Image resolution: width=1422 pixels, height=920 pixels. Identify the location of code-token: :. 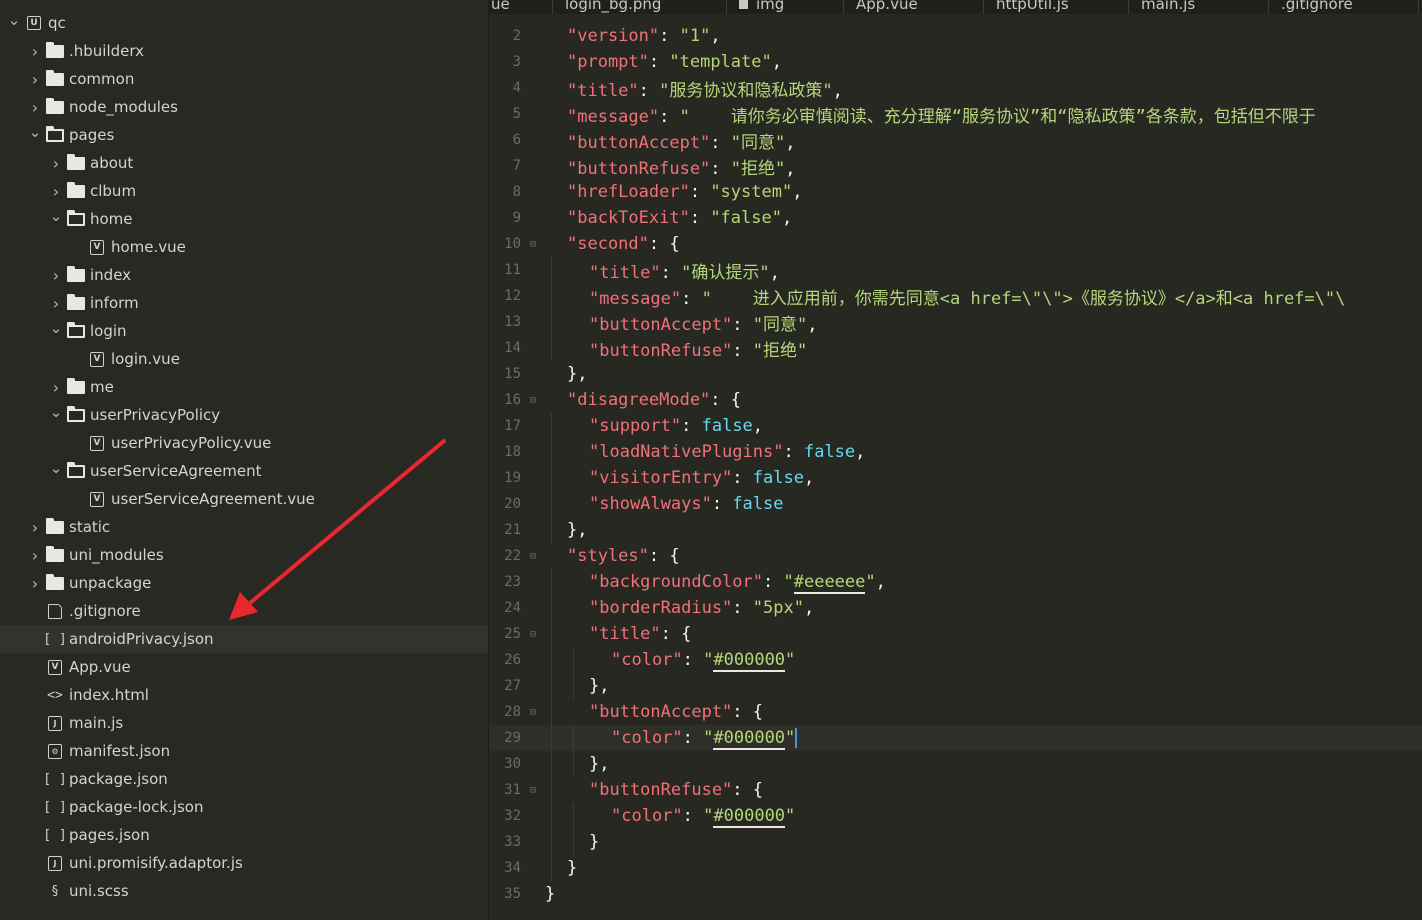
(722, 504).